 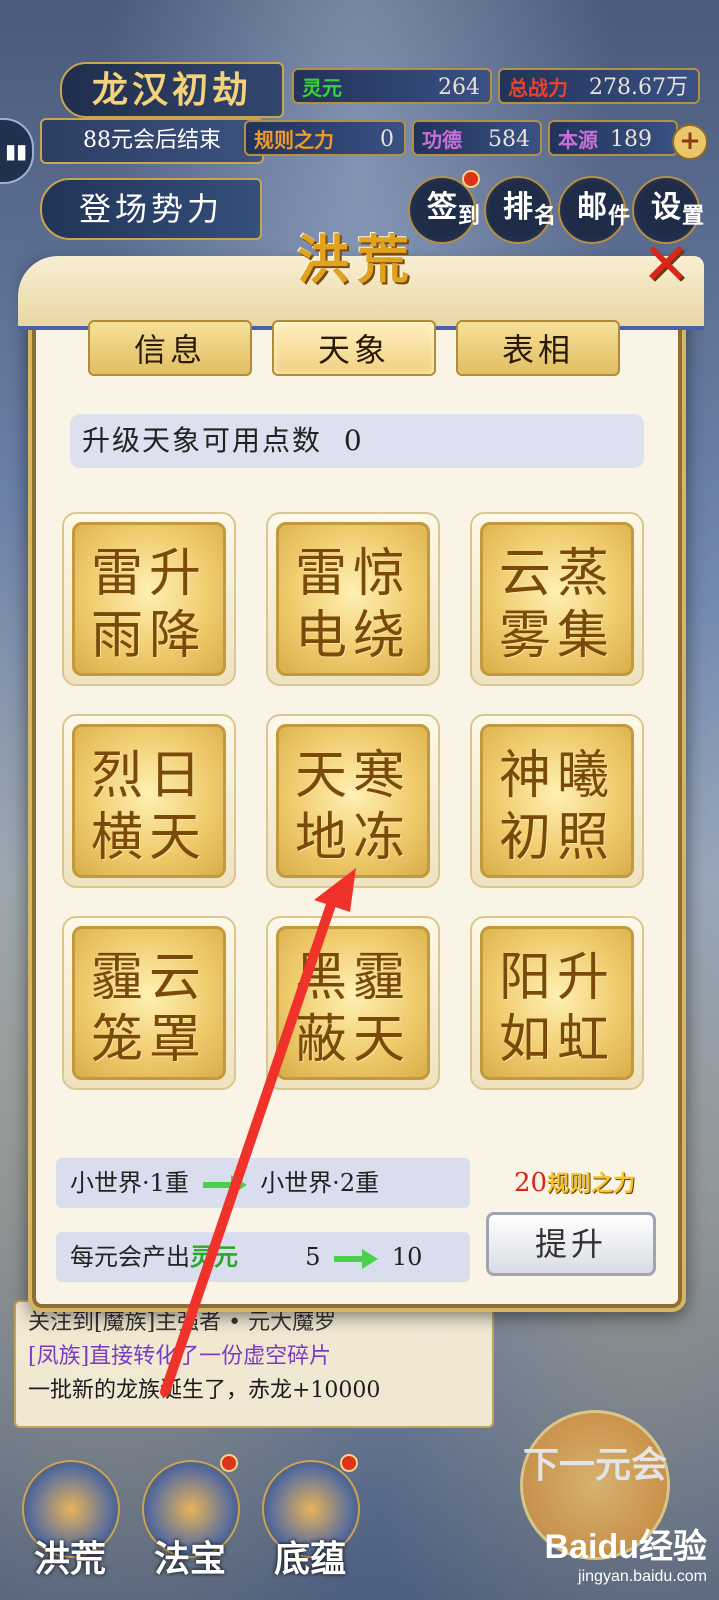 What do you see at coordinates (349, 1463) in the screenshot?
I see `diyun-notification-dot` at bounding box center [349, 1463].